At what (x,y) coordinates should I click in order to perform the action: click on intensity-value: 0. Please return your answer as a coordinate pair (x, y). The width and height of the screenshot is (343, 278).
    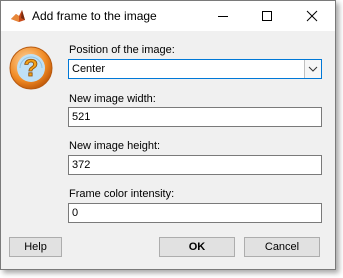
    Looking at the image, I should click on (75, 213).